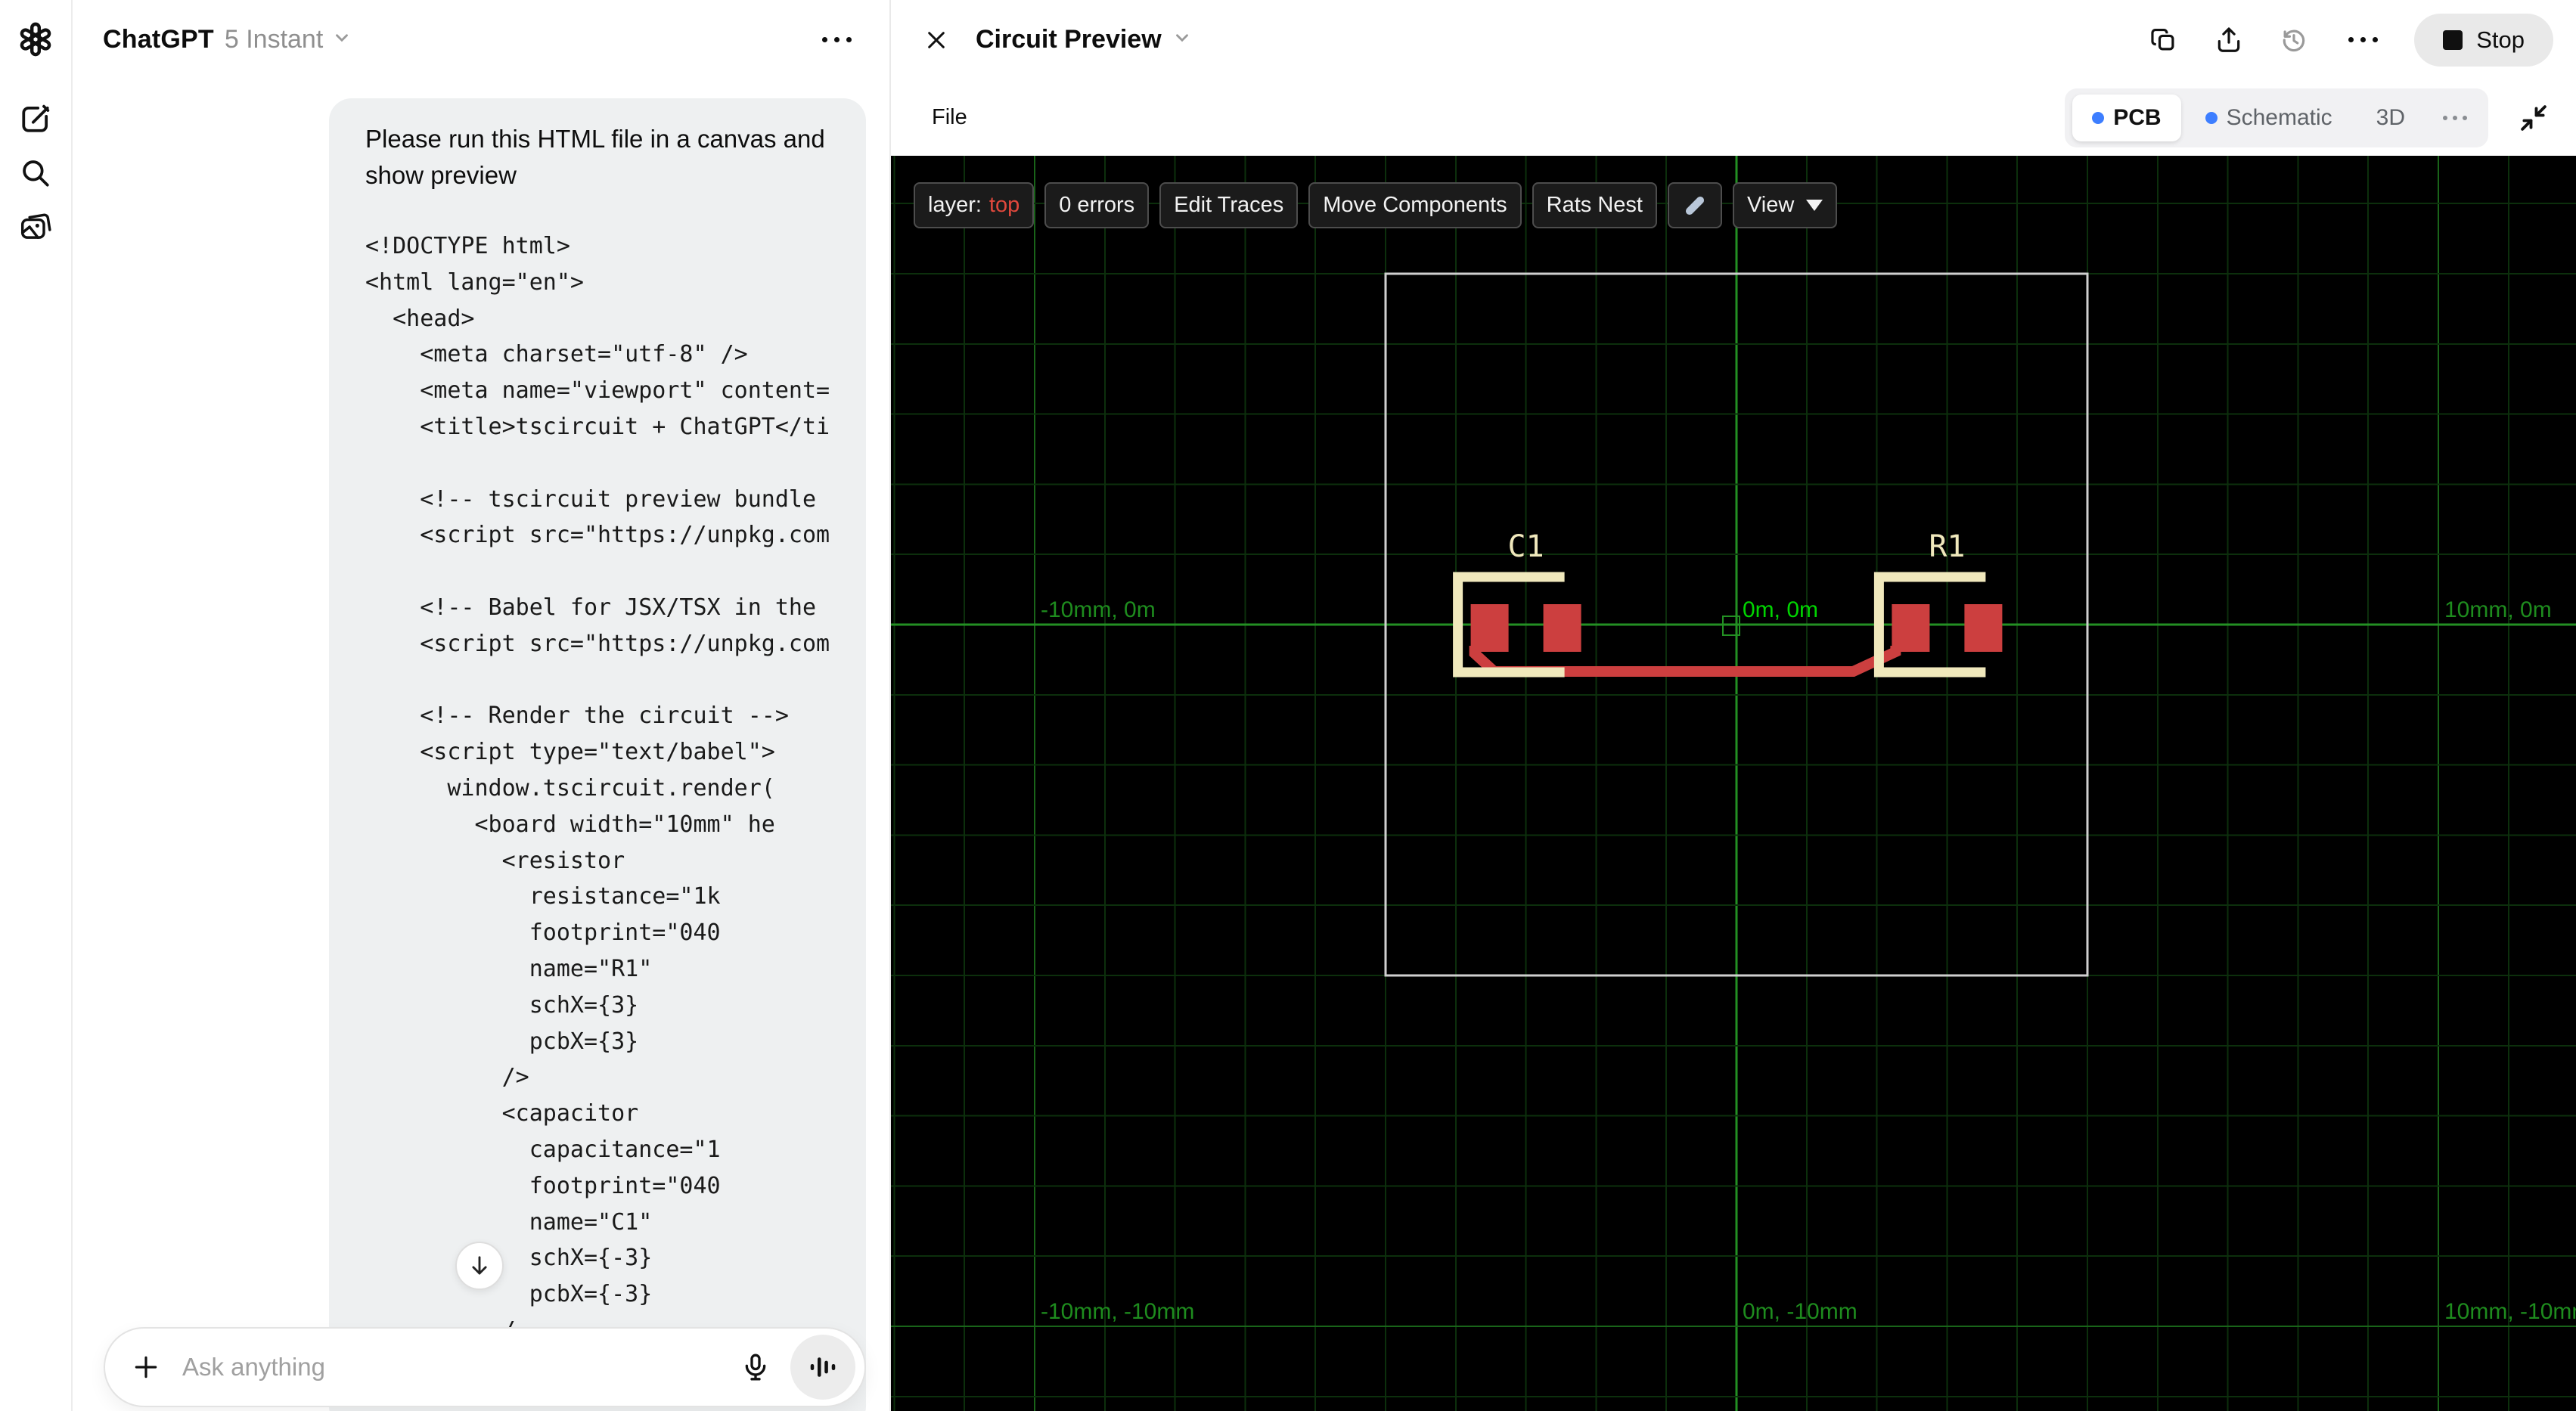 The height and width of the screenshot is (1411, 2576). I want to click on errors-button: 0 errors, so click(1097, 205).